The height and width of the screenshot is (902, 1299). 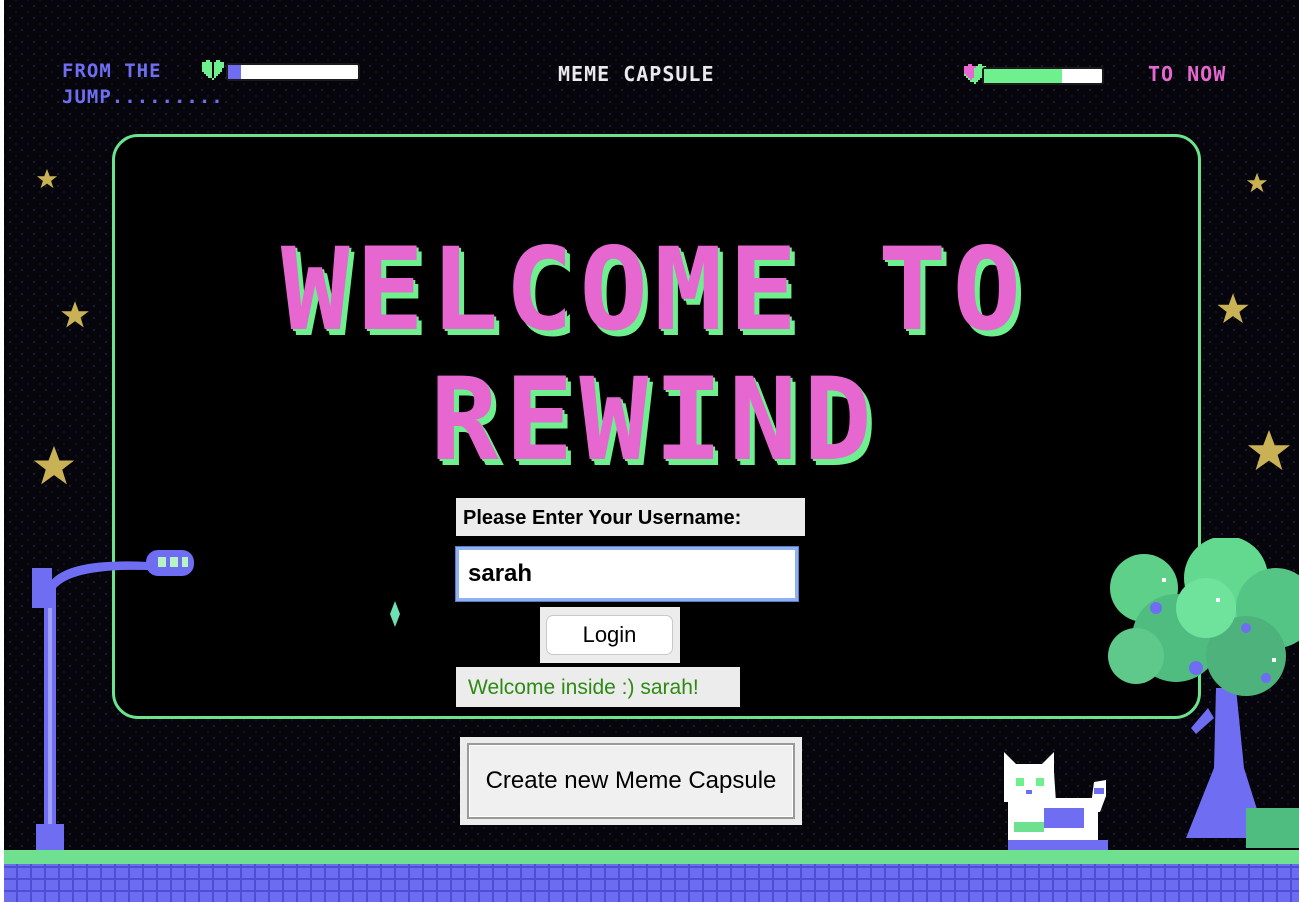 I want to click on username-input, so click(x=627, y=574).